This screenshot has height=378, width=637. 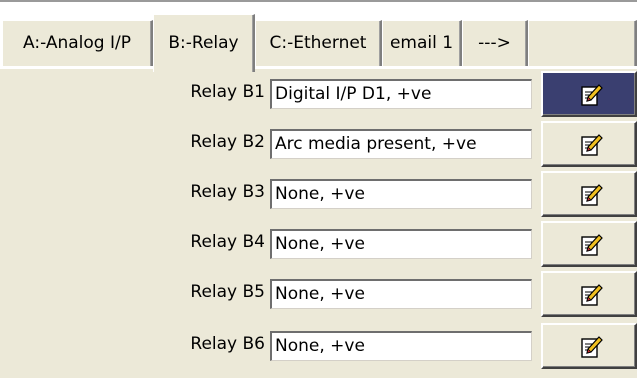 I want to click on relay-label: Relay B6, so click(x=227, y=344).